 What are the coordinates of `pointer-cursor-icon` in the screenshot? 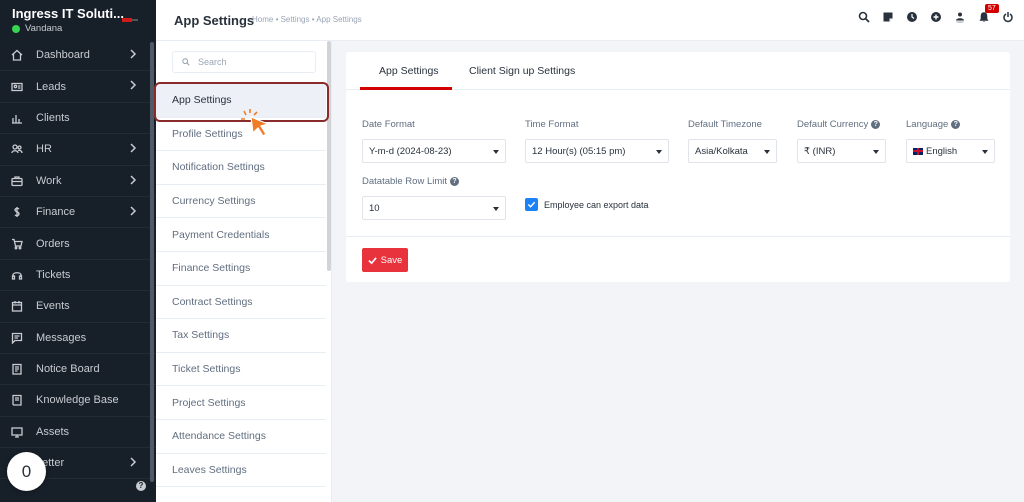 It's located at (255, 123).